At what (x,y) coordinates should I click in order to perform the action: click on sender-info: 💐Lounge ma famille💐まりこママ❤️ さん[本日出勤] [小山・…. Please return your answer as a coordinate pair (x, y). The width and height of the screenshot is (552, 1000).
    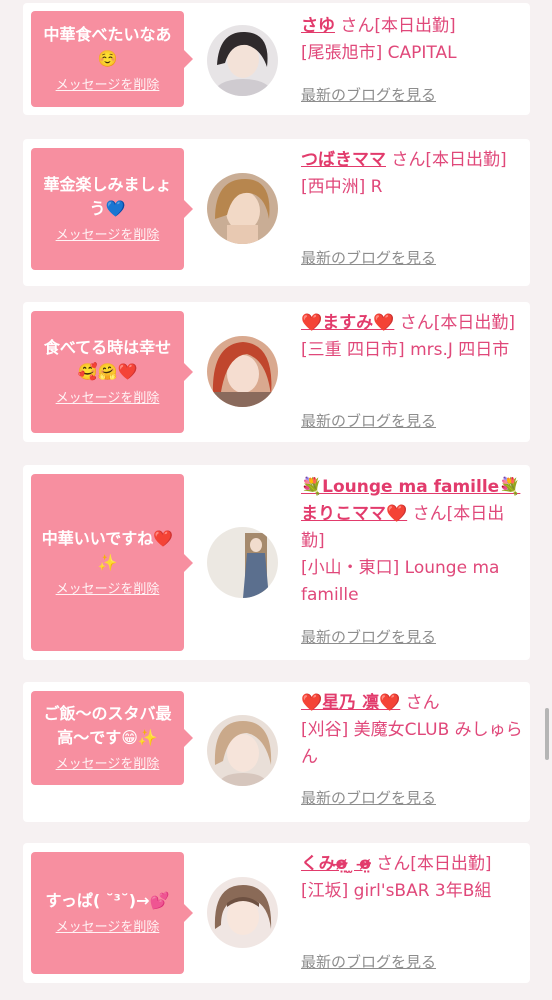
    Looking at the image, I should click on (412, 541).